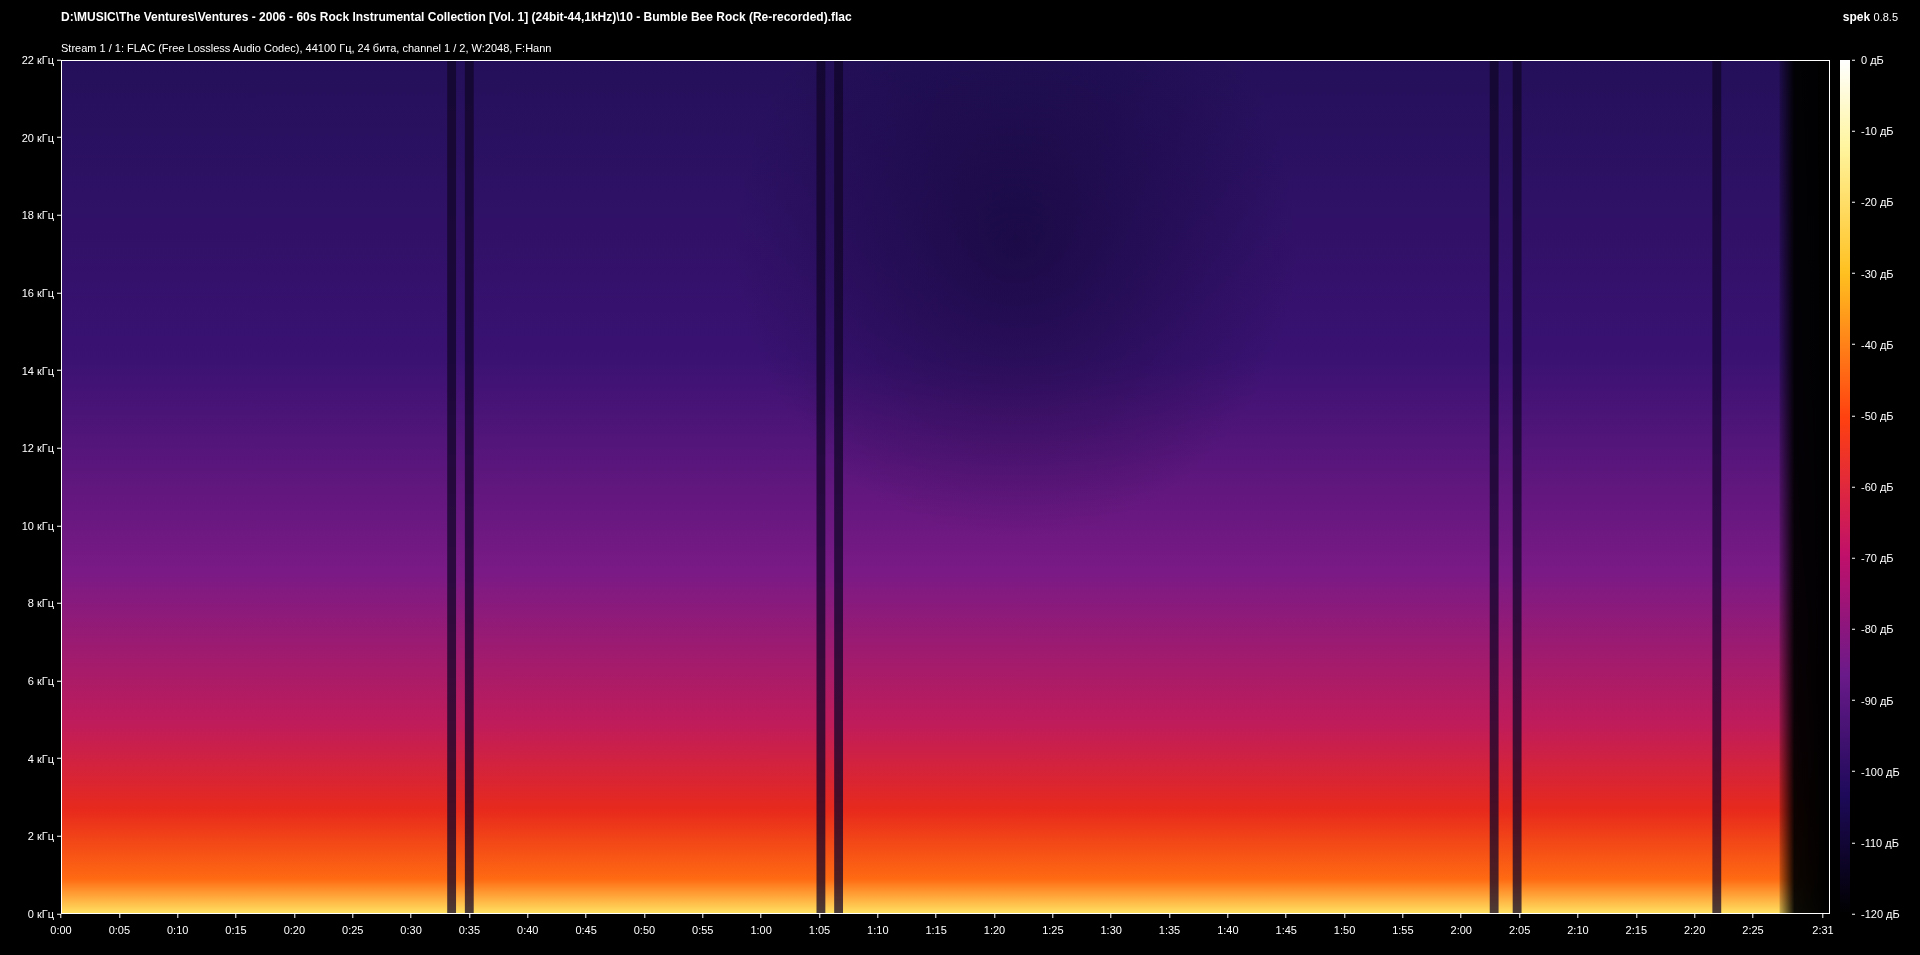  I want to click on time-label: 1:45, so click(1286, 930).